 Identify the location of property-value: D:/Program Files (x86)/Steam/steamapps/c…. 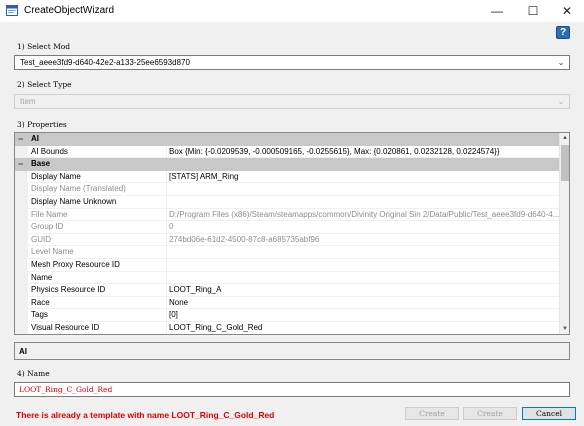
(363, 214).